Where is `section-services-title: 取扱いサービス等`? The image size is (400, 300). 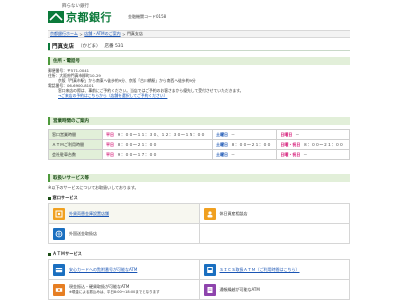 section-services-title: 取扱いサービス等 is located at coordinates (71, 178).